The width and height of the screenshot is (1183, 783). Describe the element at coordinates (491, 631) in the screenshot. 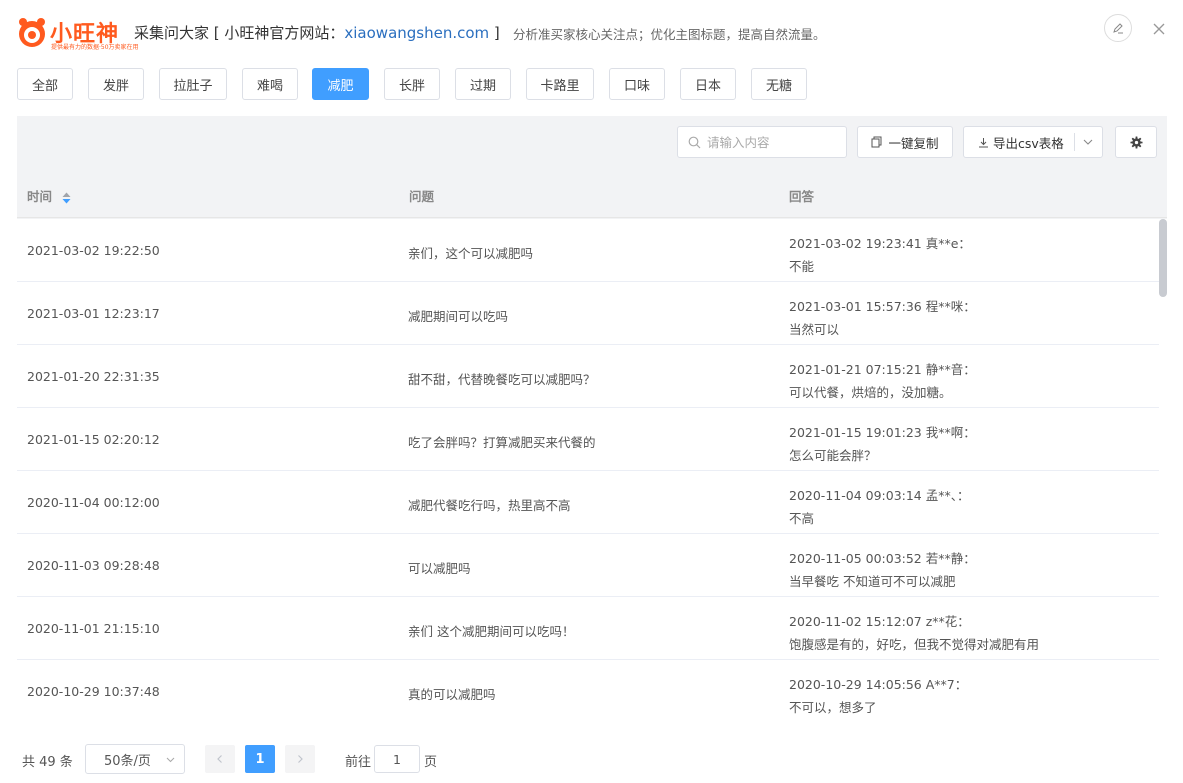

I see `cell-question: 亲们 这个减肥期间可以吃吗！` at that location.